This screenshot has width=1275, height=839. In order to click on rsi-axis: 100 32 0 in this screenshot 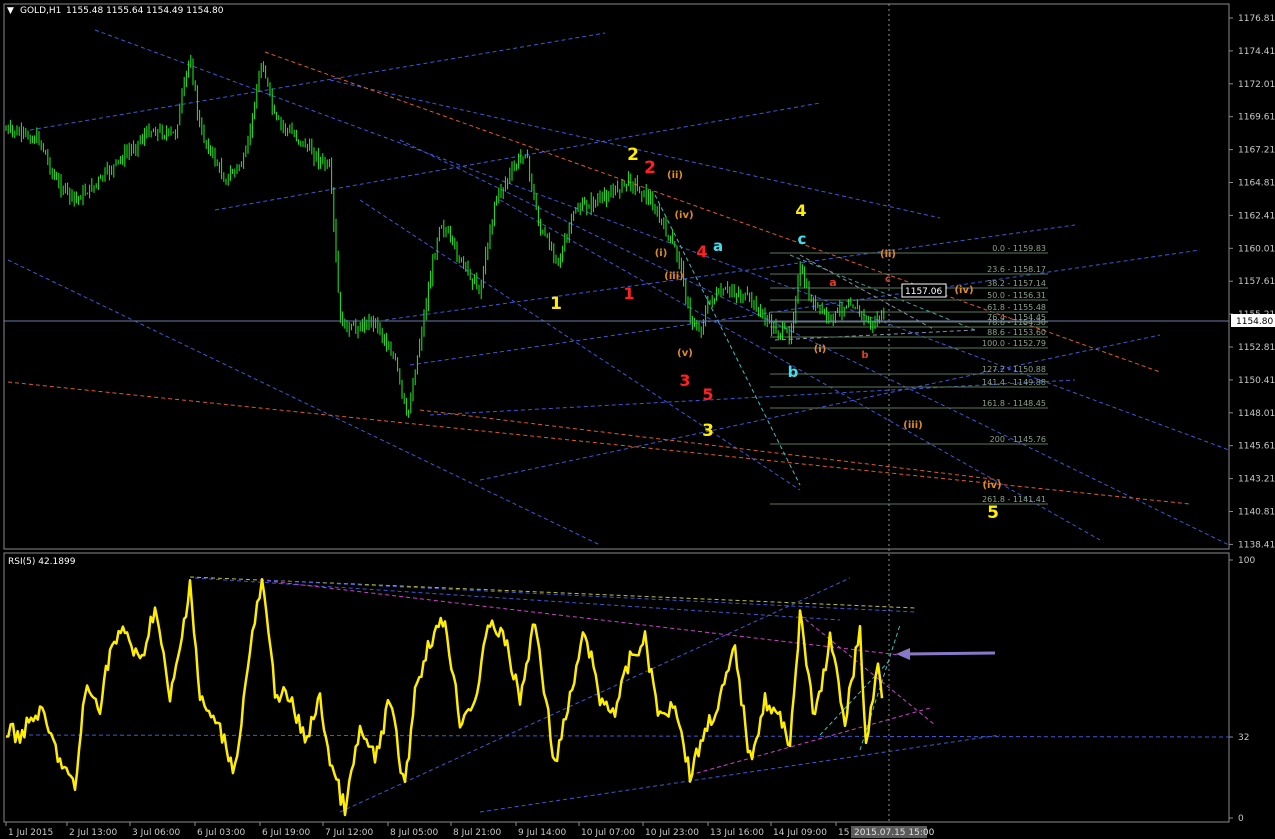, I will do `click(1242, 690)`.